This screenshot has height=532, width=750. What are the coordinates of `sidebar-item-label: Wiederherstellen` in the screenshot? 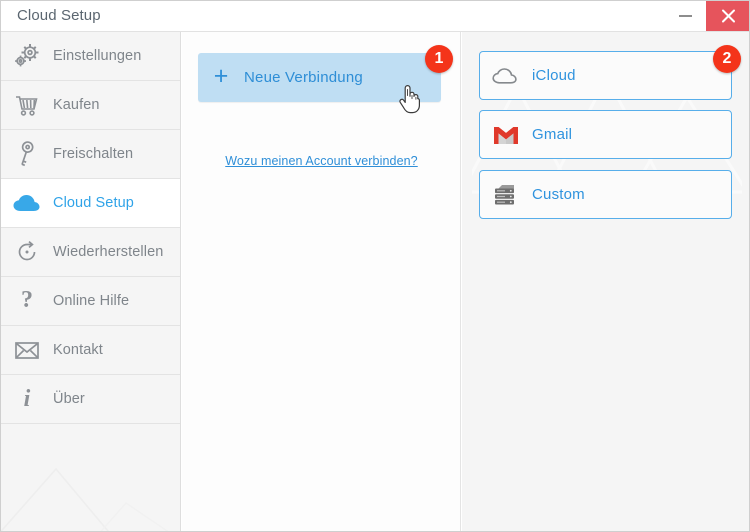 It's located at (108, 252).